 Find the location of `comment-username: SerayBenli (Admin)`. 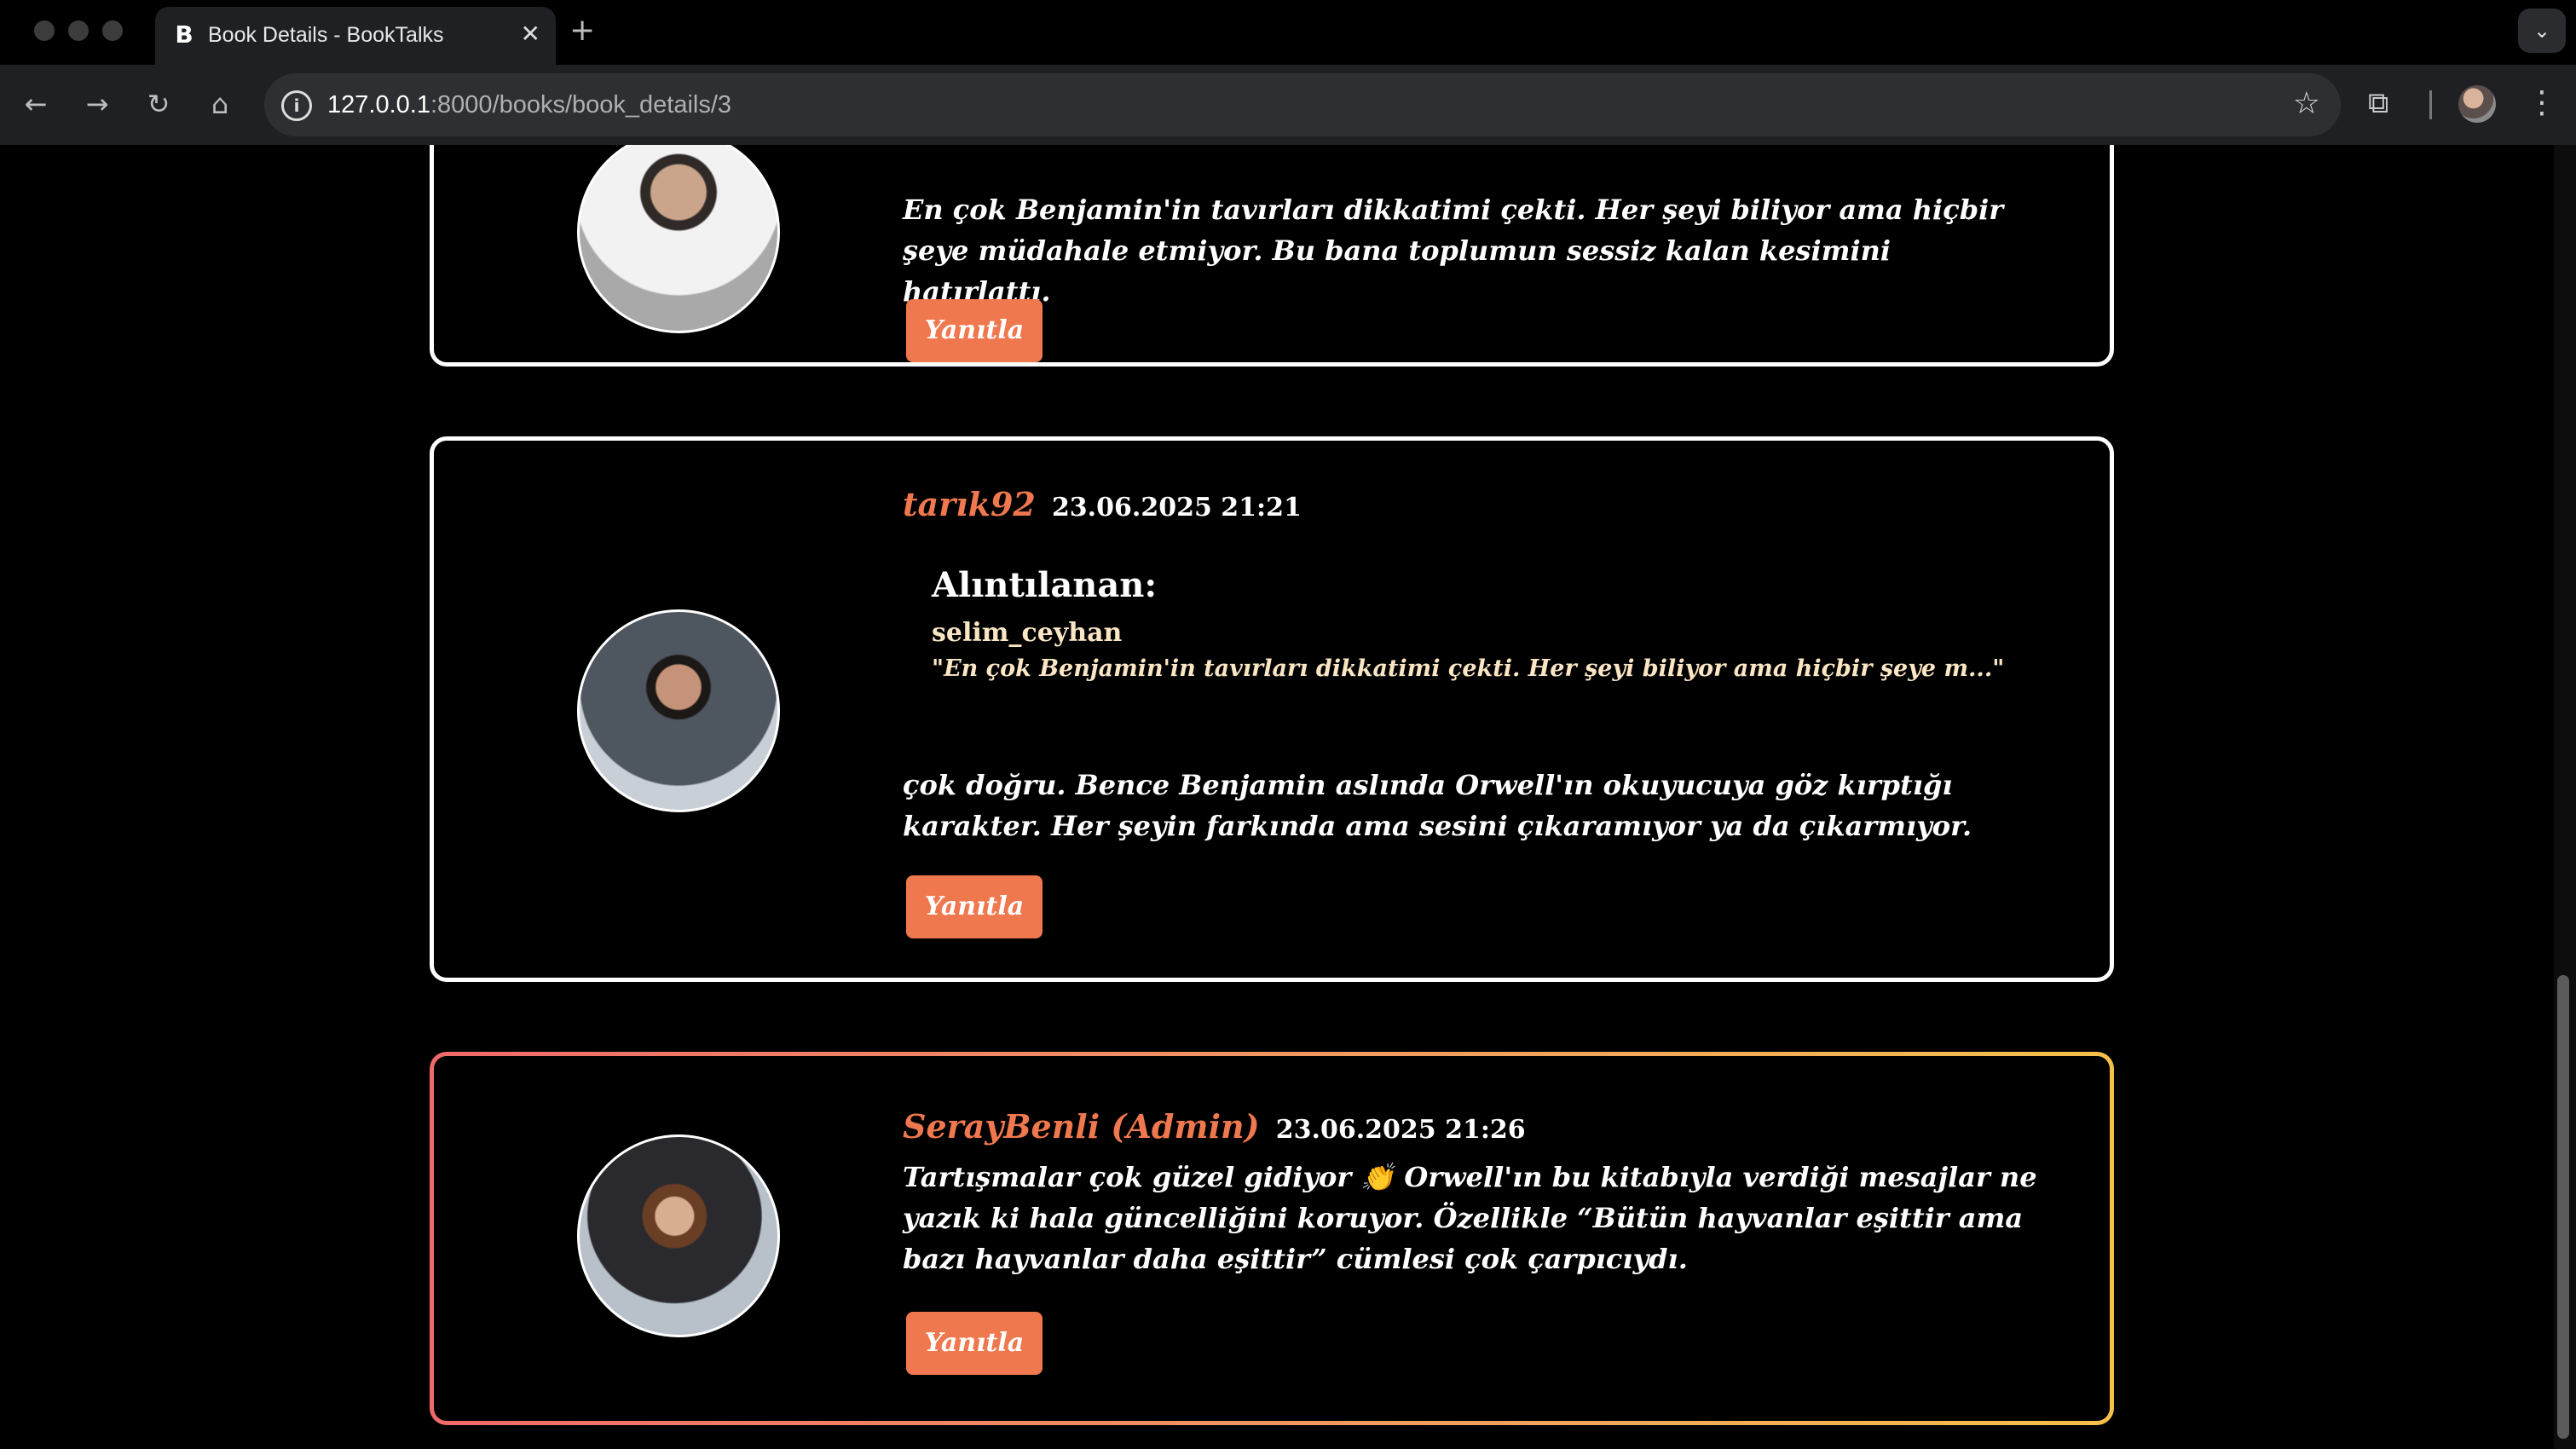

comment-username: SerayBenli (Admin) is located at coordinates (1081, 1126).